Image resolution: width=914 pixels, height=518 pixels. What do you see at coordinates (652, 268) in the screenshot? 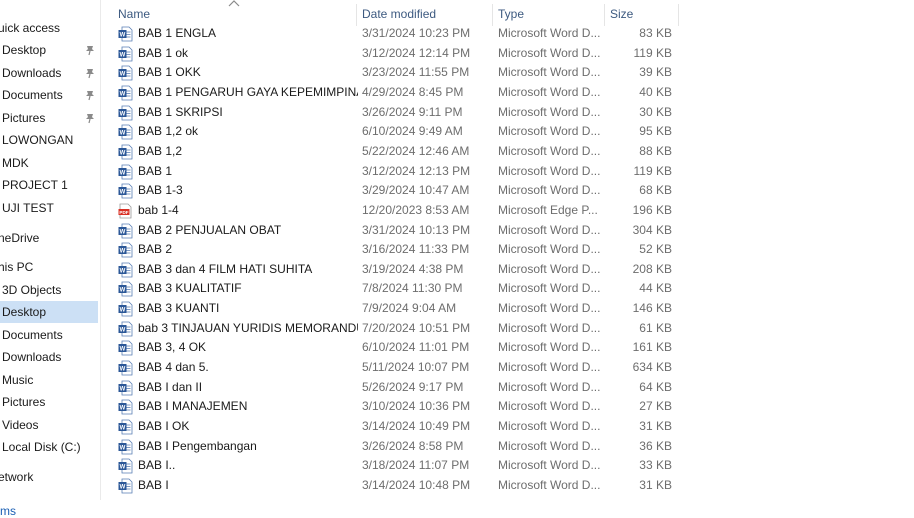
I see `file-size: 208 KB` at bounding box center [652, 268].